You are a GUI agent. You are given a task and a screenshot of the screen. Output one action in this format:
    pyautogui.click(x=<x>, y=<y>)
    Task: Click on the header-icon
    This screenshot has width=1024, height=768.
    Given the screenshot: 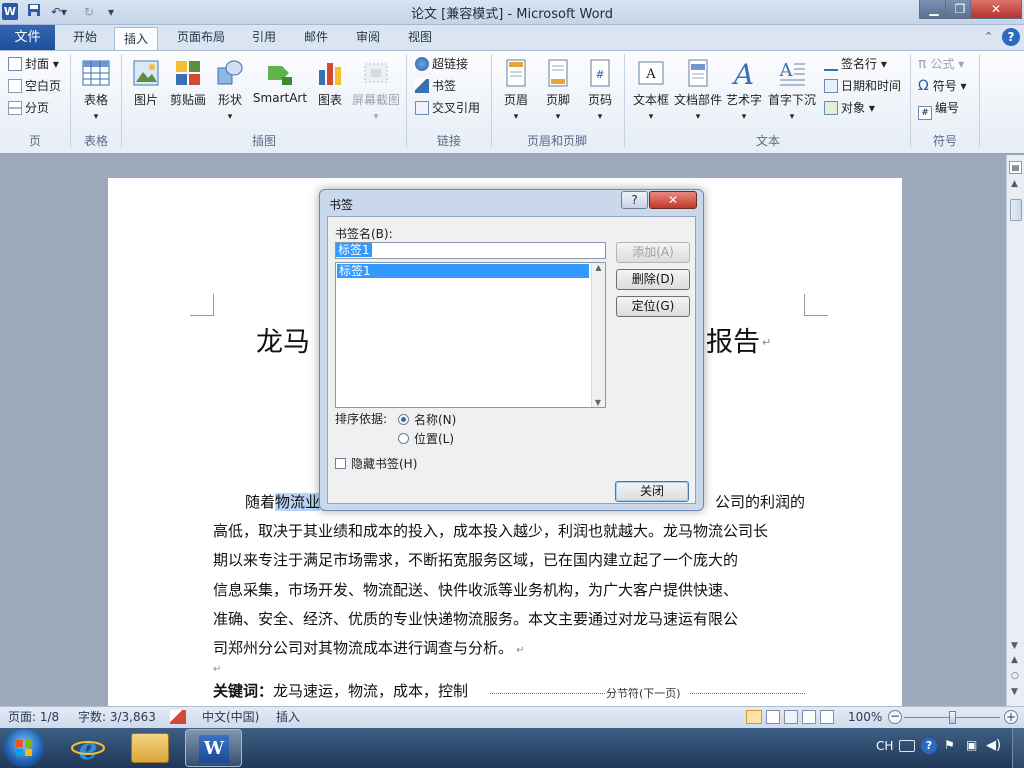 What is the action you would take?
    pyautogui.click(x=516, y=73)
    